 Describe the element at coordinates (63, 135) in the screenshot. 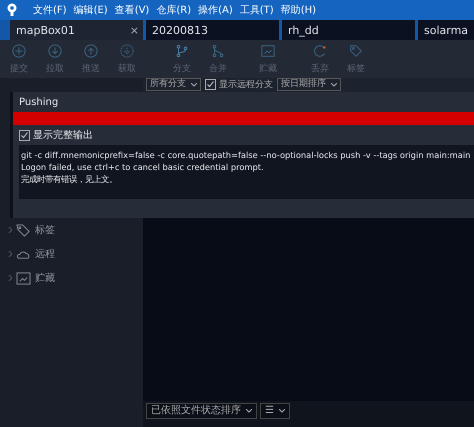

I see `checkbox-label: 显示完整输出` at that location.